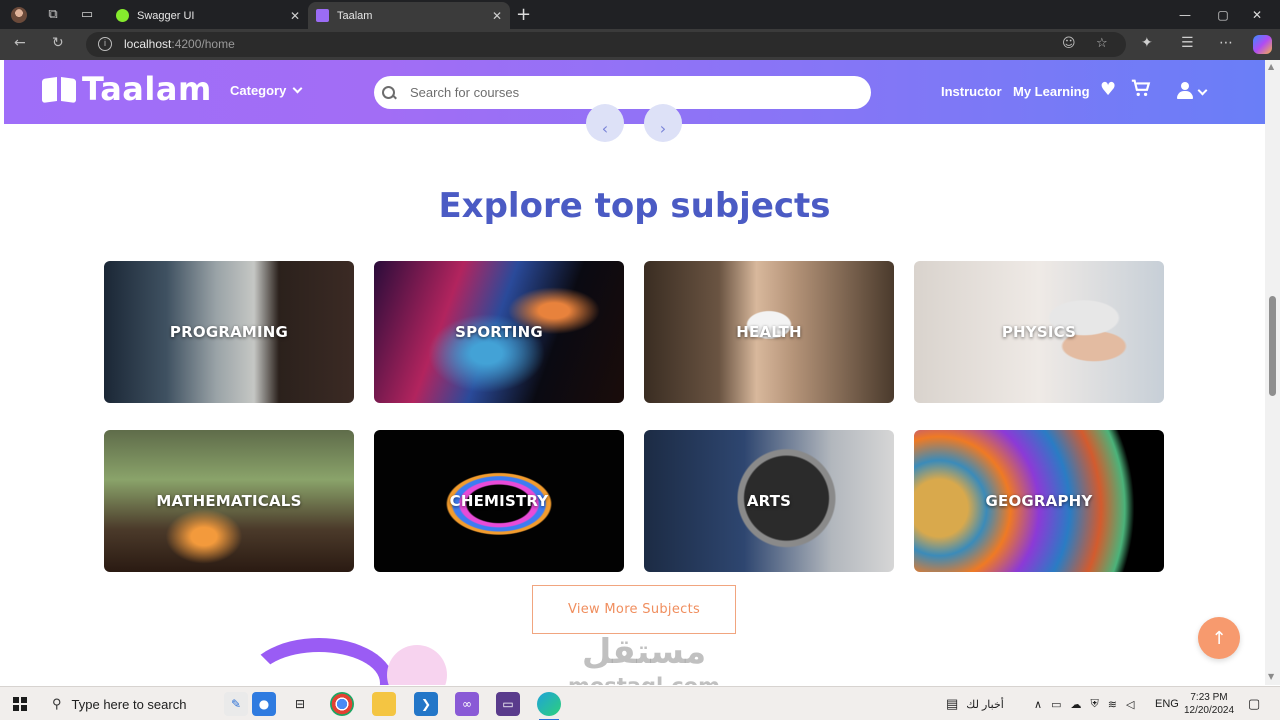 This screenshot has height=720, width=1280. I want to click on site-info-icon: i, so click(105, 44).